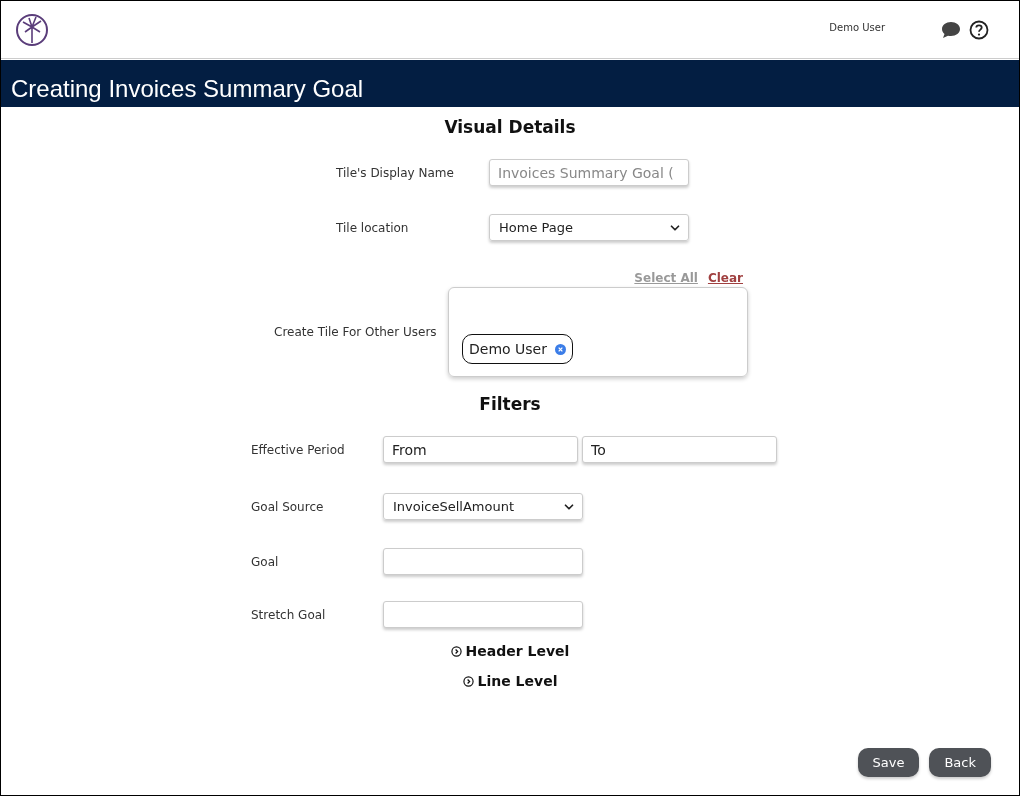 This screenshot has height=796, width=1020. Describe the element at coordinates (598, 332) in the screenshot. I see `user-select-box: Demo User` at that location.